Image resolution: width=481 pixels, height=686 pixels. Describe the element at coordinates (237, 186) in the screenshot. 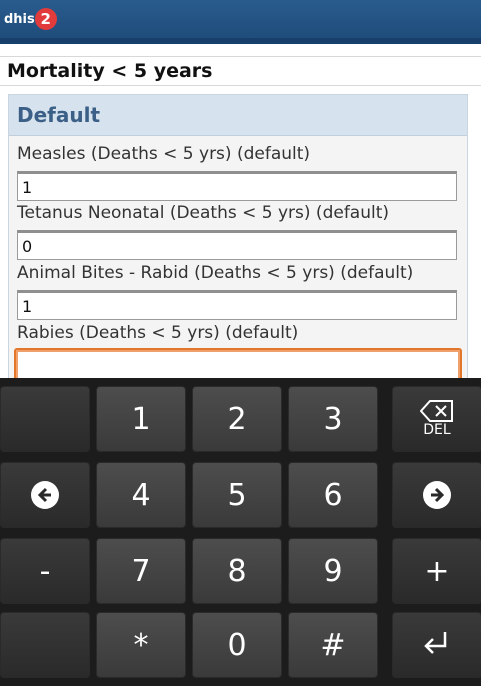

I see `measles-input` at that location.